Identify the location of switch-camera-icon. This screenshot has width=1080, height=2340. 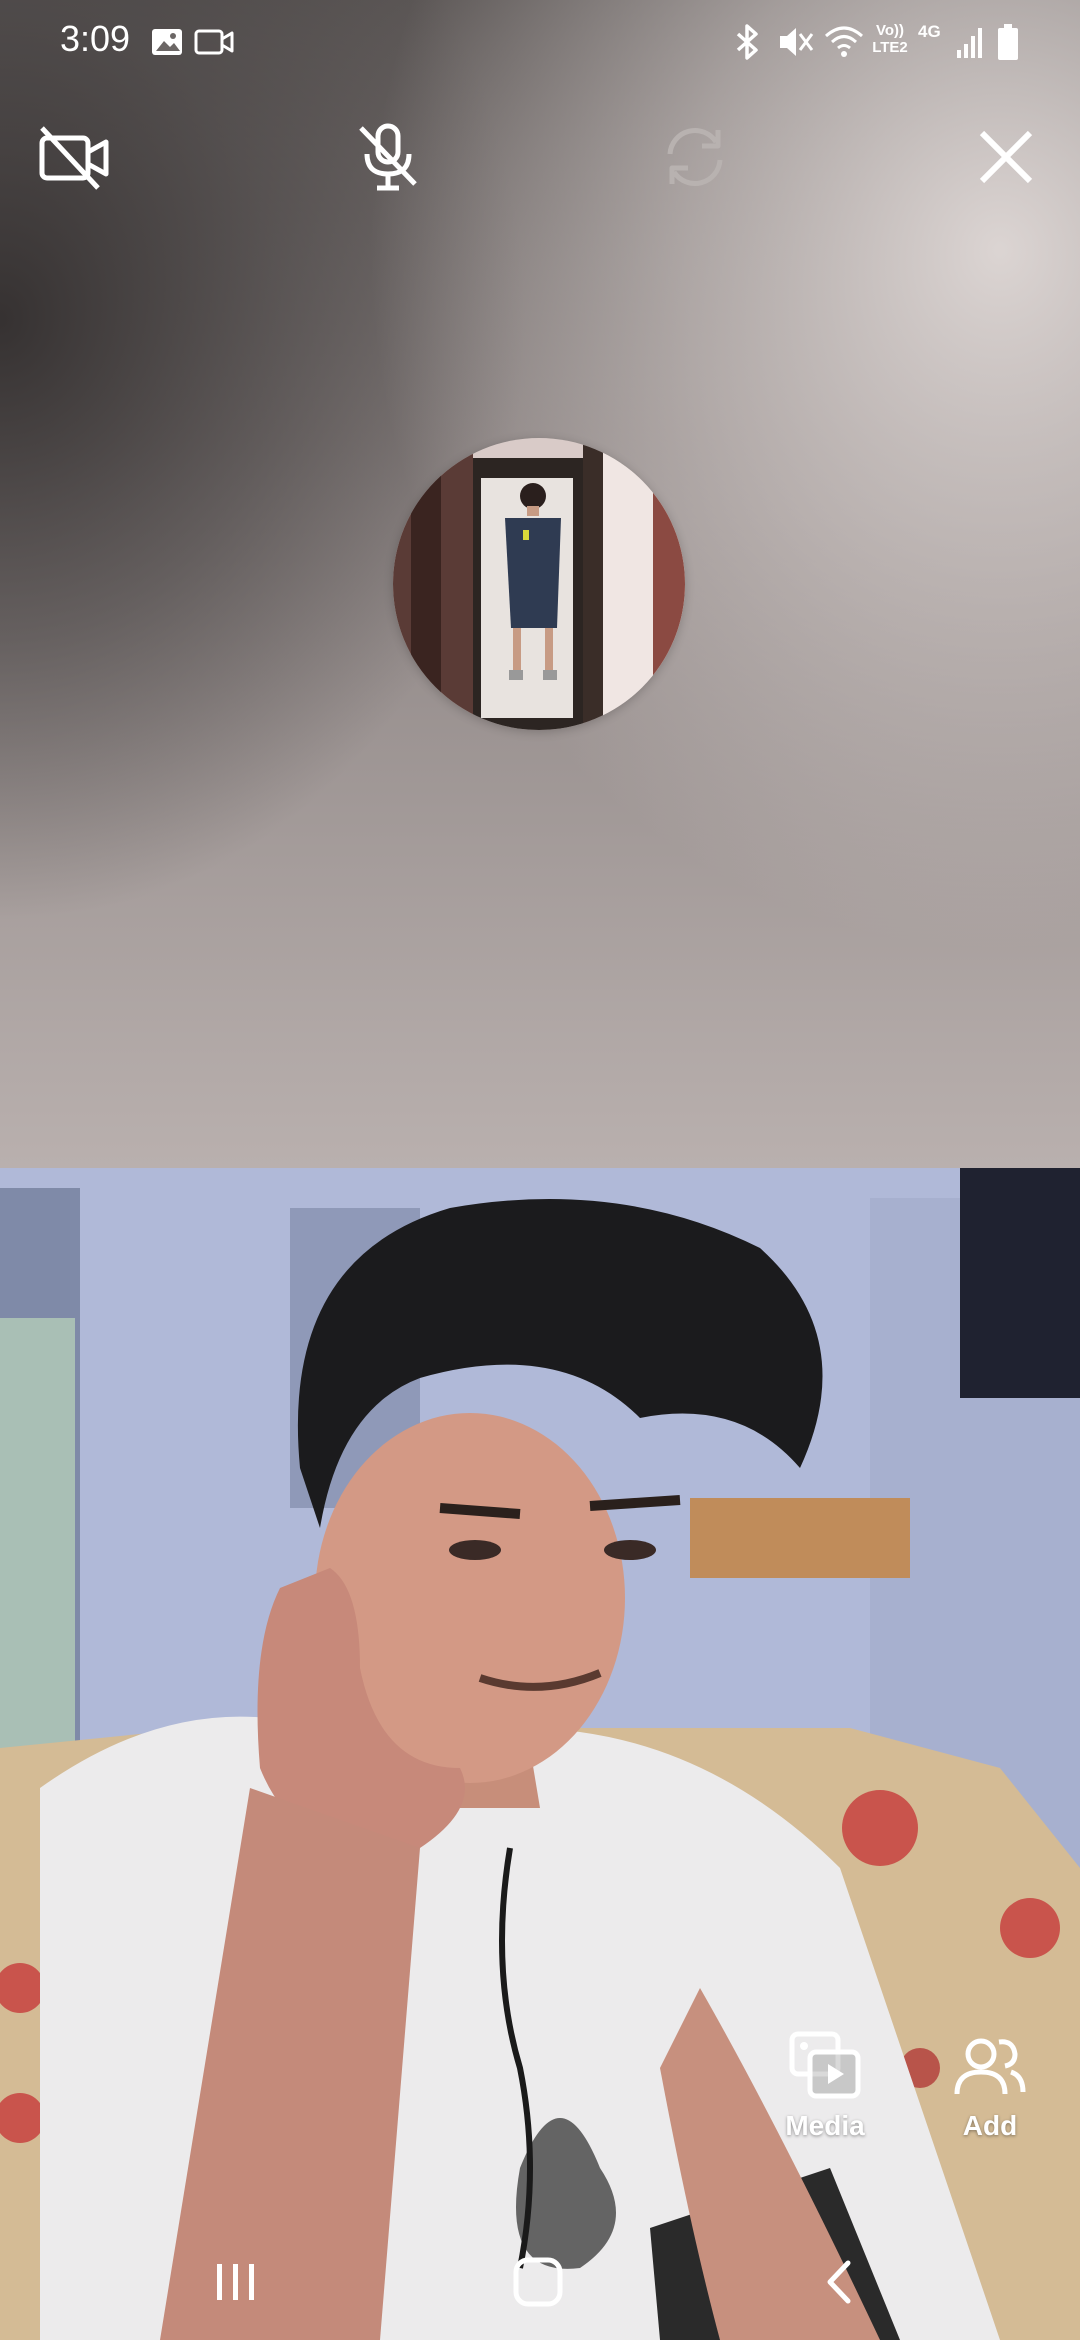
(695, 157).